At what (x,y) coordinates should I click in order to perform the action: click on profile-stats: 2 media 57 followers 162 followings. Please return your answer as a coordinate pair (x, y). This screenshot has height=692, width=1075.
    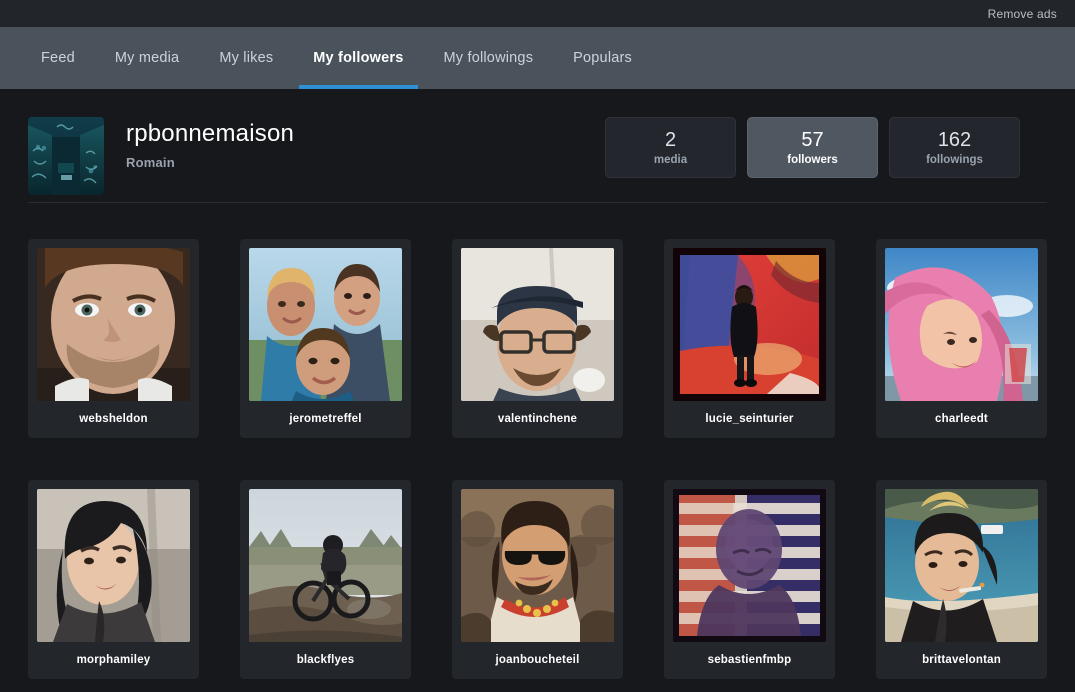
    Looking at the image, I should click on (812, 147).